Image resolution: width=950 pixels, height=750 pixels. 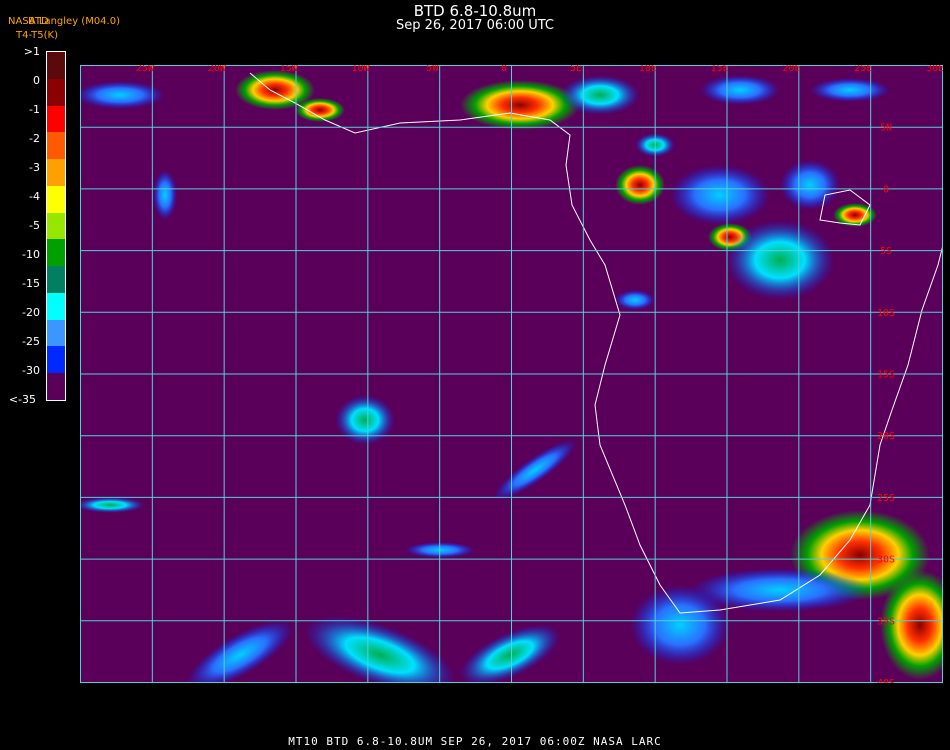 What do you see at coordinates (886, 560) in the screenshot?
I see `latitude-label: 30S` at bounding box center [886, 560].